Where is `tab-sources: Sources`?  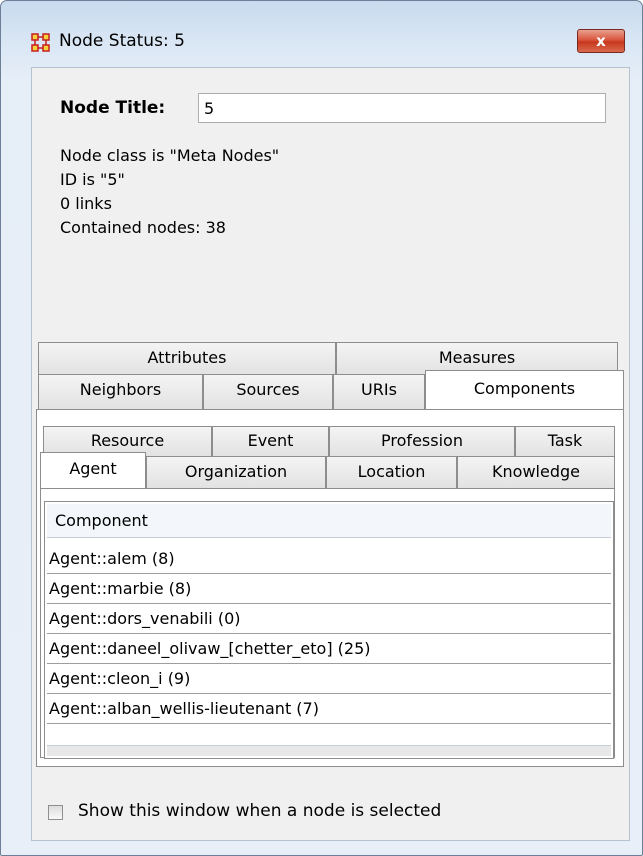
tab-sources: Sources is located at coordinates (268, 391).